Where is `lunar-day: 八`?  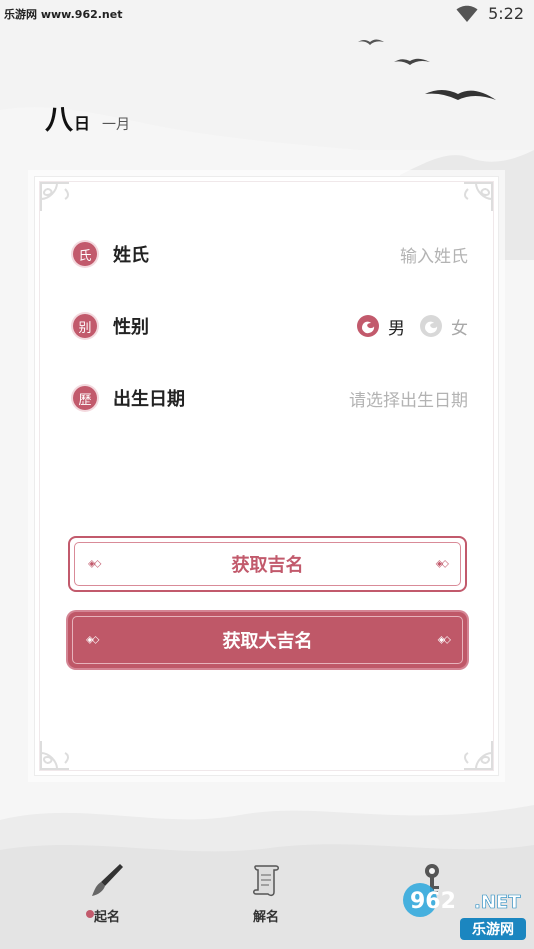
lunar-day: 八 is located at coordinates (59, 119).